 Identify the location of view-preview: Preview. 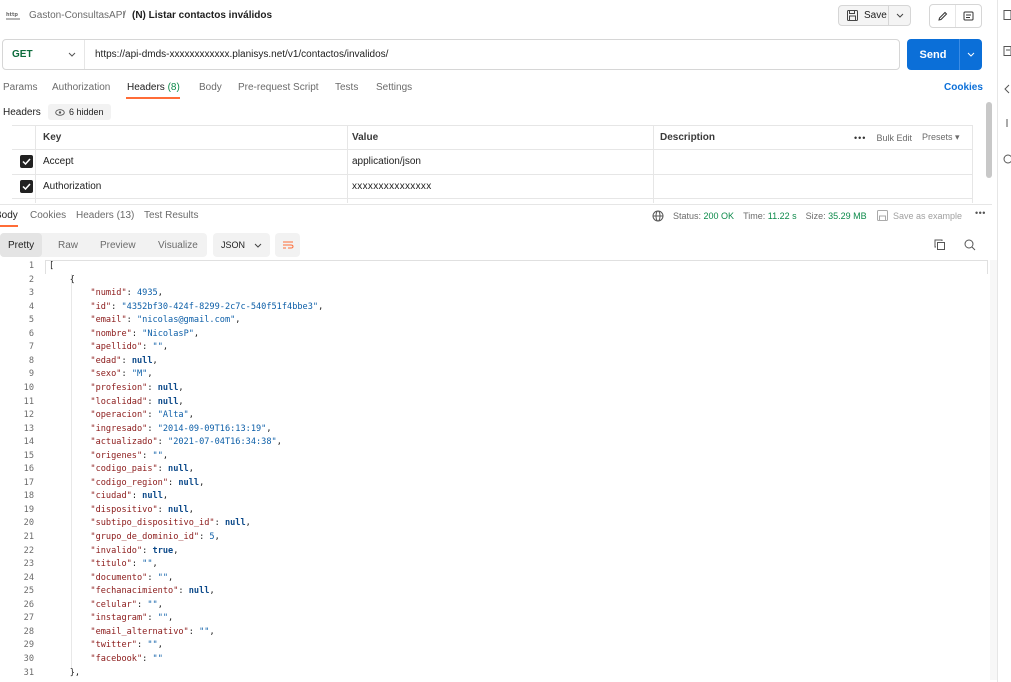
(118, 245).